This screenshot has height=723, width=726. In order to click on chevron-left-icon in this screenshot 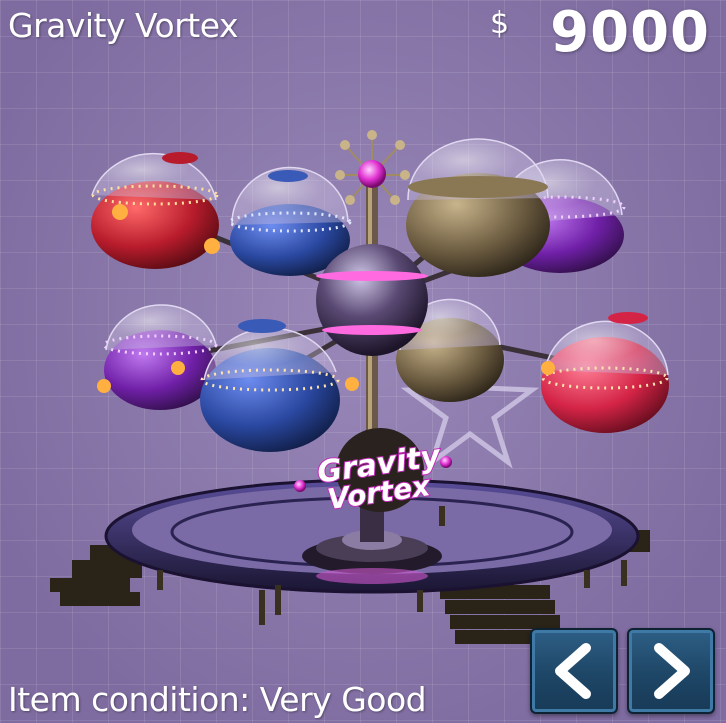, I will do `click(573, 671)`.